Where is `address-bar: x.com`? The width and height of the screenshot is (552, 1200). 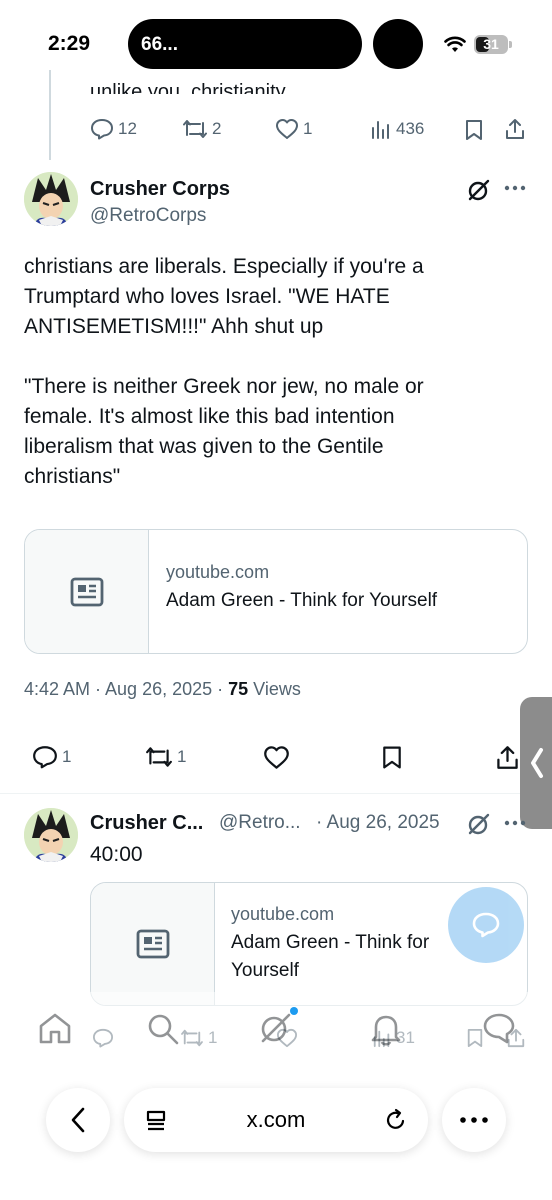
address-bar: x.com is located at coordinates (276, 1120).